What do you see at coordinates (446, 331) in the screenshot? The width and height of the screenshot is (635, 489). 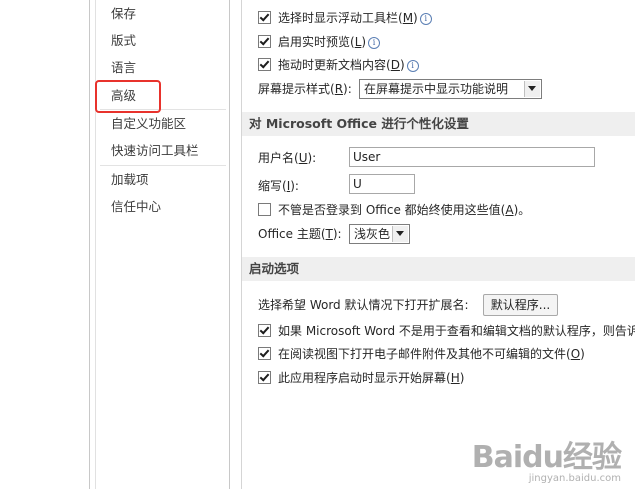 I see `tell-me-default-option: 如果 Microsoft Word 不是用于查看和编辑文档的默认程序，则告诉` at bounding box center [446, 331].